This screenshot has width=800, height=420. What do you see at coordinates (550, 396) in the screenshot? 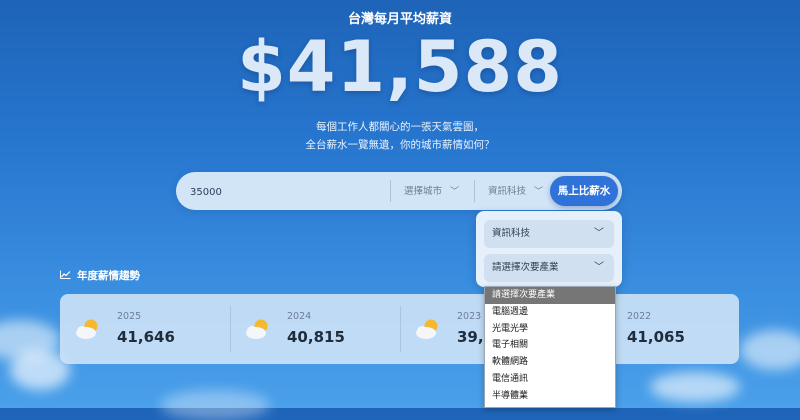
I see `listbox-option: 半導體業` at bounding box center [550, 396].